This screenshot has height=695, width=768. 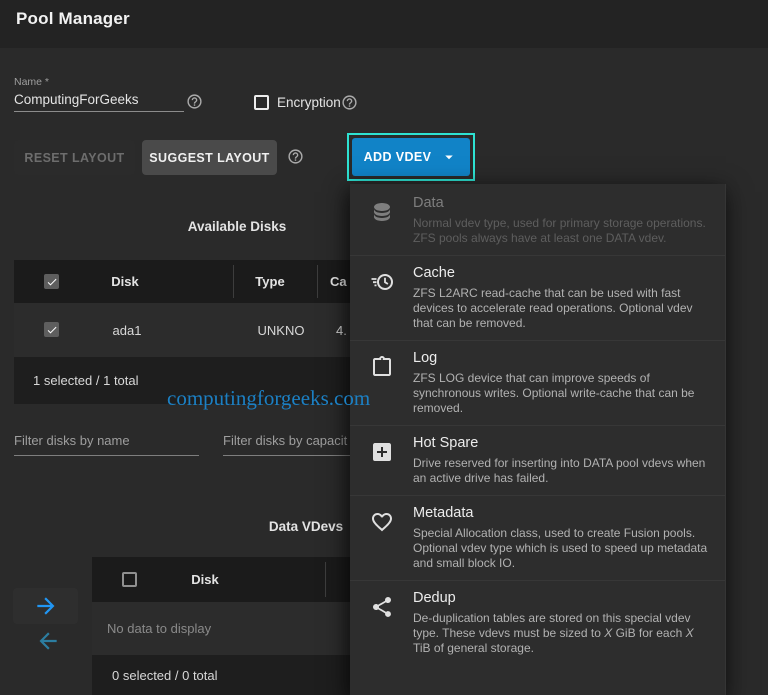 What do you see at coordinates (237, 226) in the screenshot?
I see `available-disks-title: Available Disks` at bounding box center [237, 226].